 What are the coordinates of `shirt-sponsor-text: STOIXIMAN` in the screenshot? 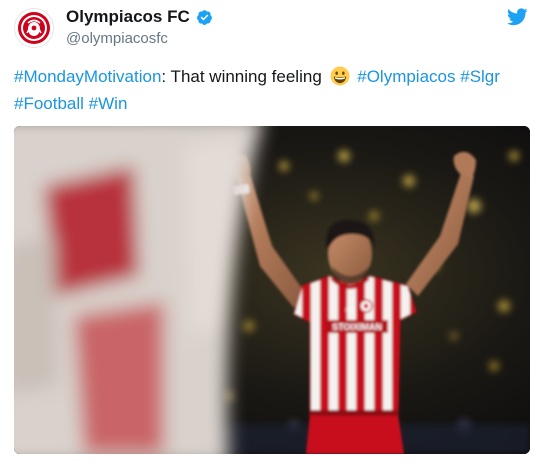 It's located at (357, 327).